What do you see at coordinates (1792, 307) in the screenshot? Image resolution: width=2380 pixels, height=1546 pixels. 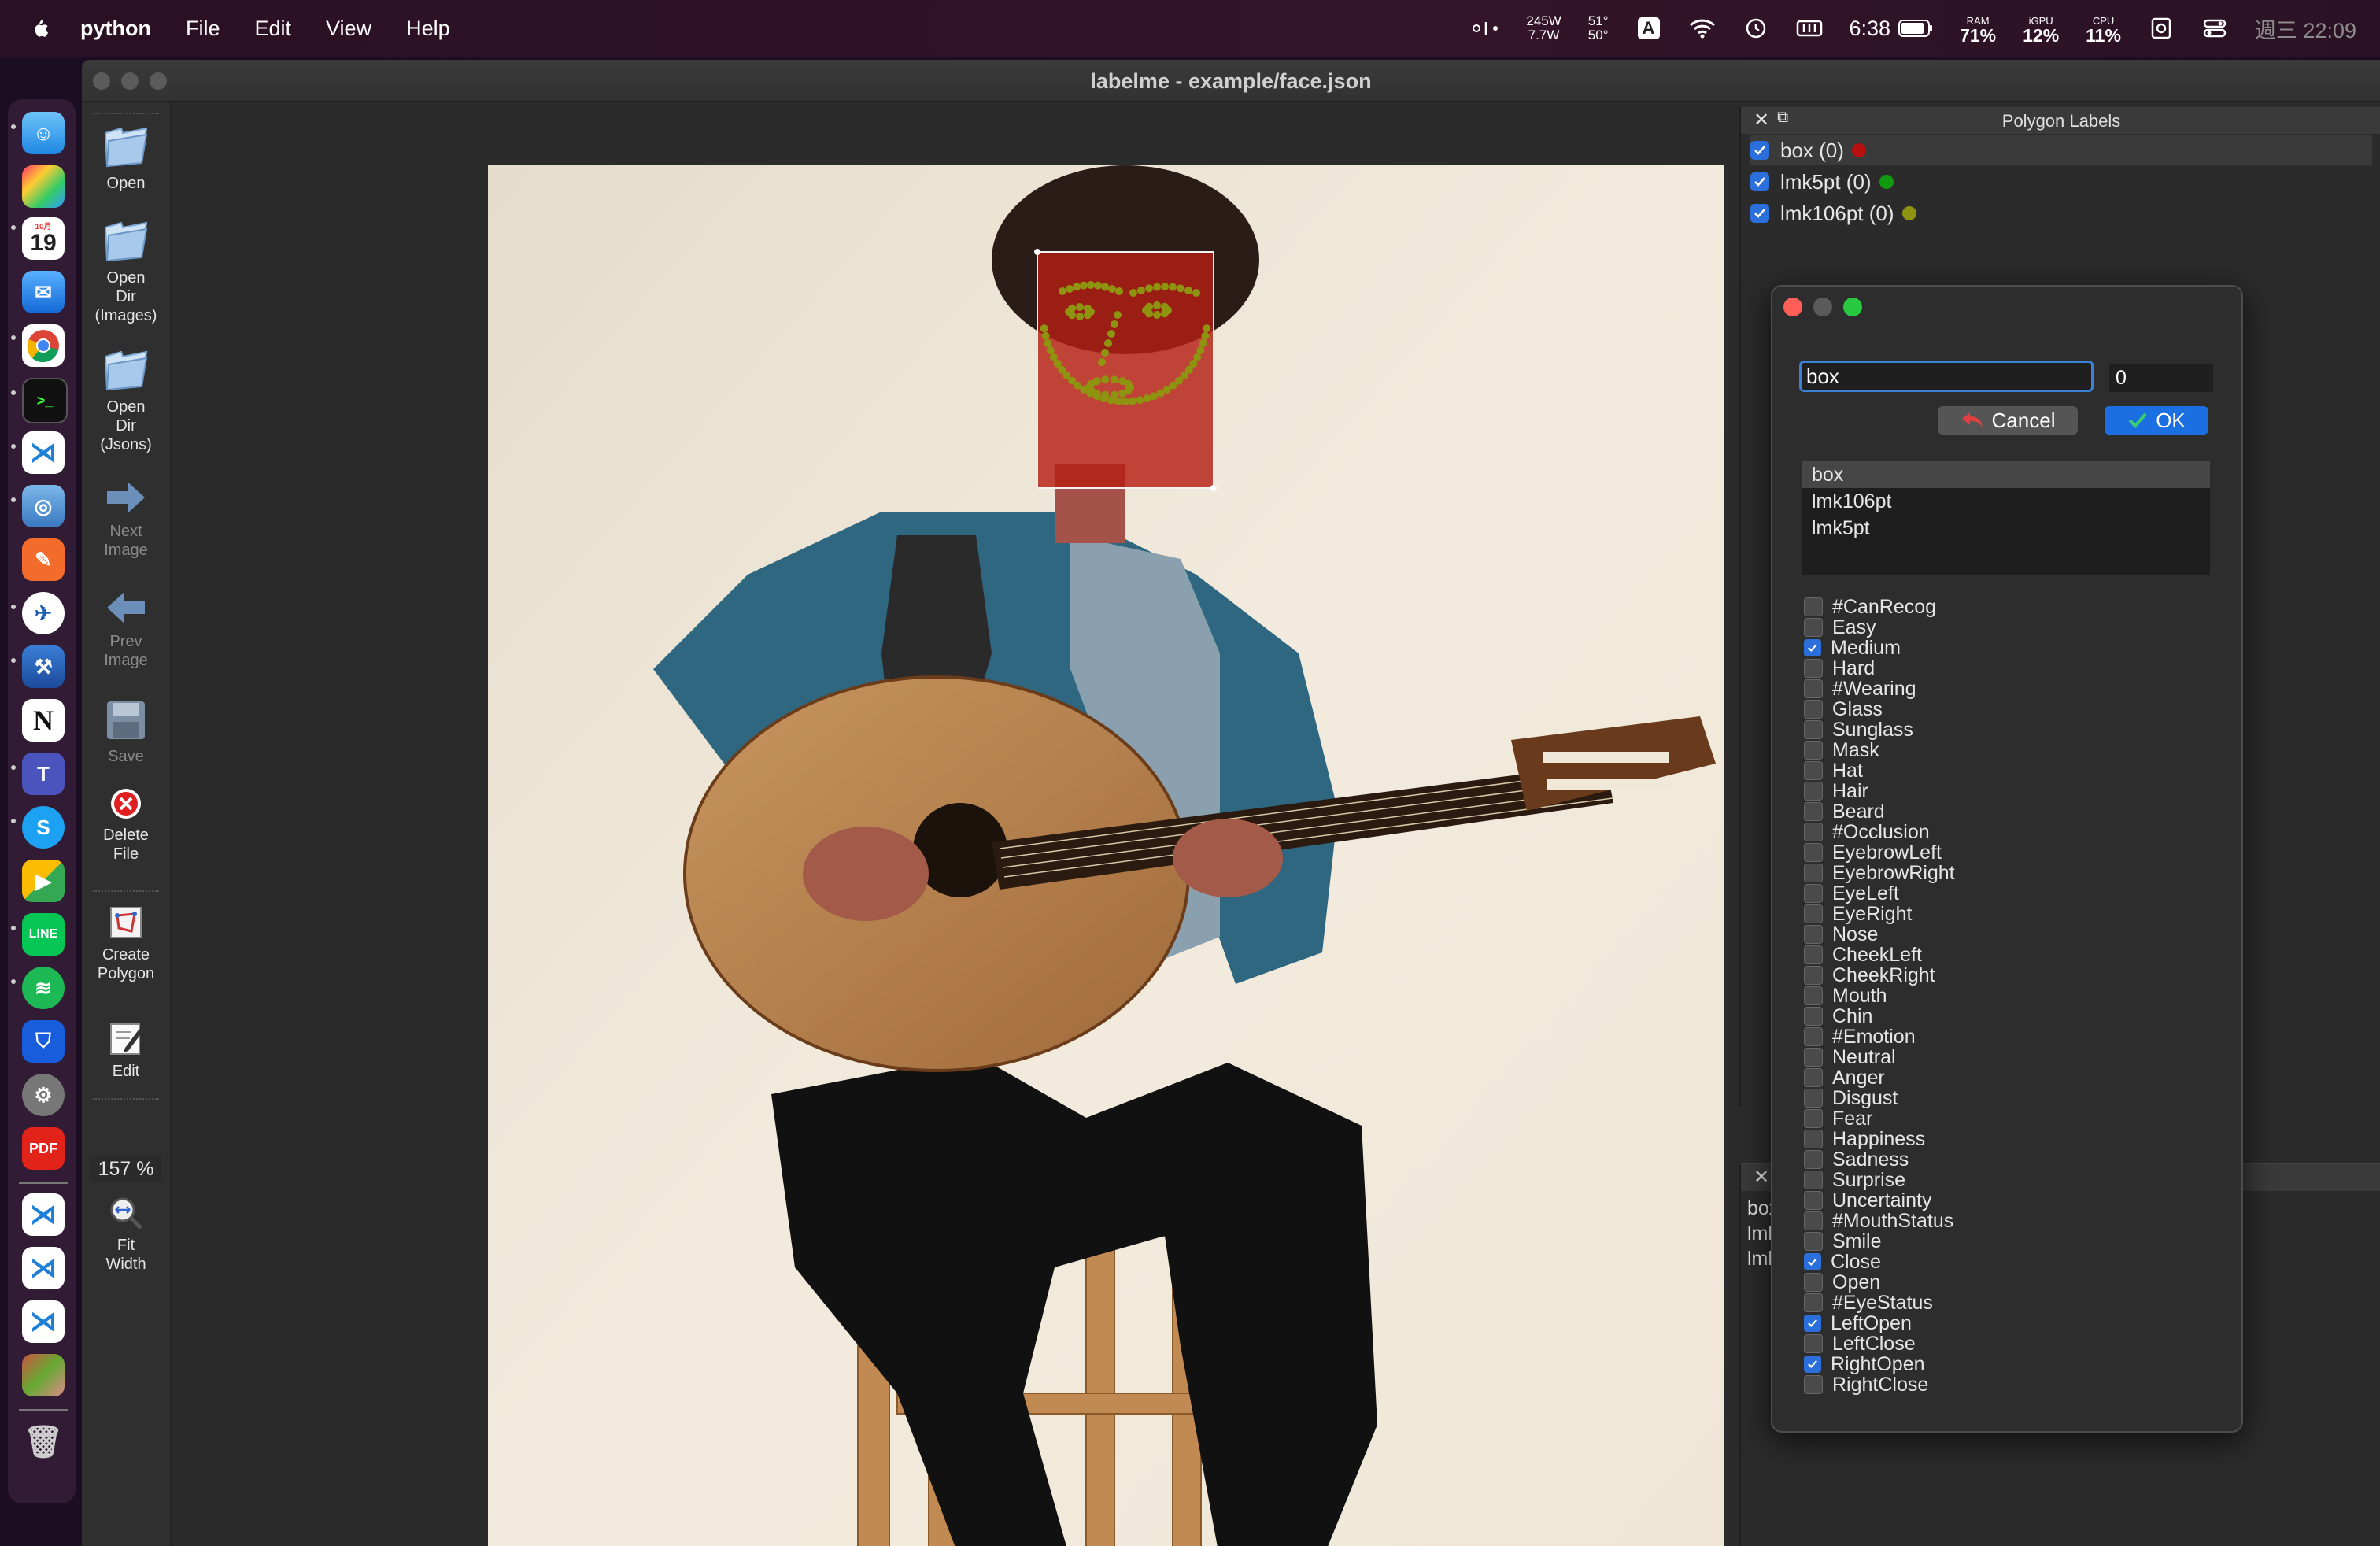 I see `dialog-close-button` at bounding box center [1792, 307].